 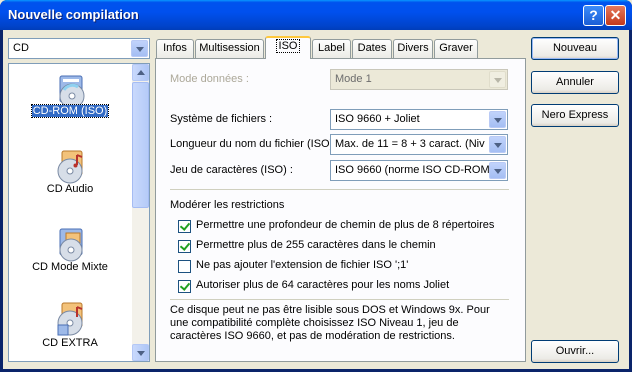 What do you see at coordinates (140, 212) in the screenshot?
I see `list-scrollbar` at bounding box center [140, 212].